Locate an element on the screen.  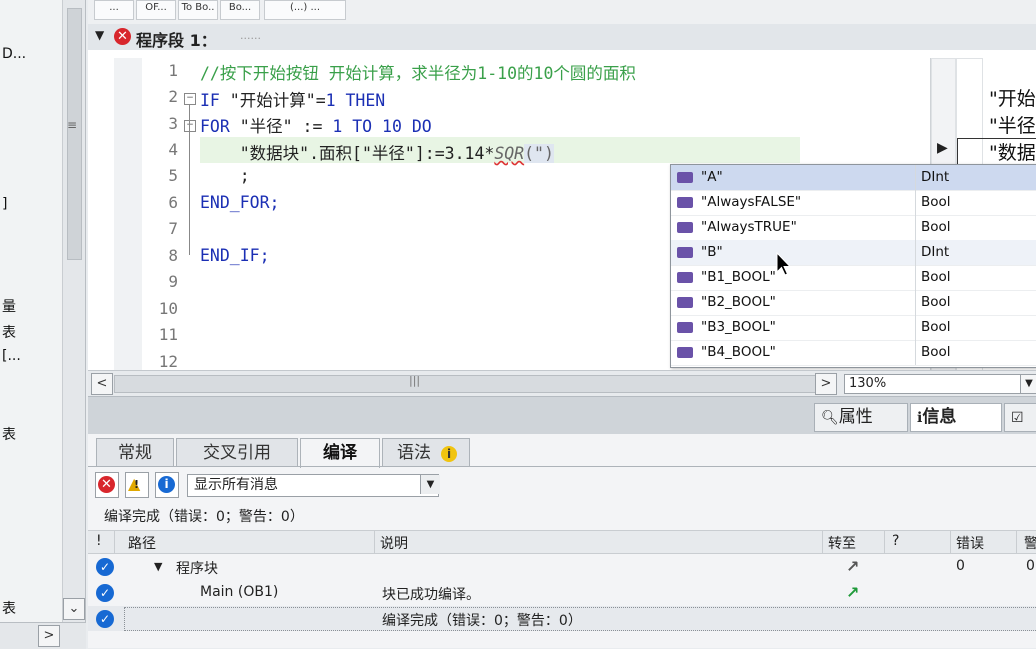
keyword-for: FOR is located at coordinates (215, 126).